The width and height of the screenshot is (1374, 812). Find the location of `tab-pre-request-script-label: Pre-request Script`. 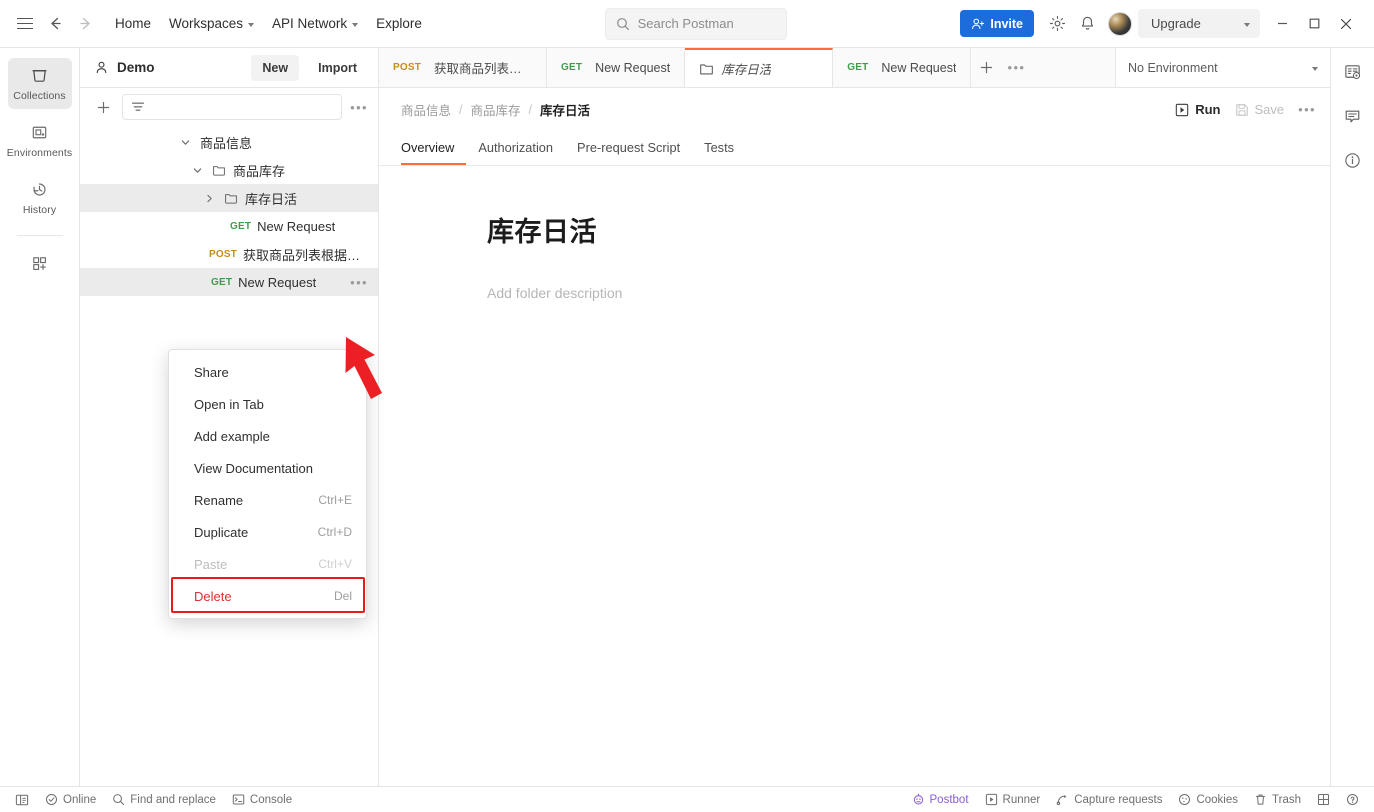

tab-pre-request-script-label: Pre-request Script is located at coordinates (629, 147).